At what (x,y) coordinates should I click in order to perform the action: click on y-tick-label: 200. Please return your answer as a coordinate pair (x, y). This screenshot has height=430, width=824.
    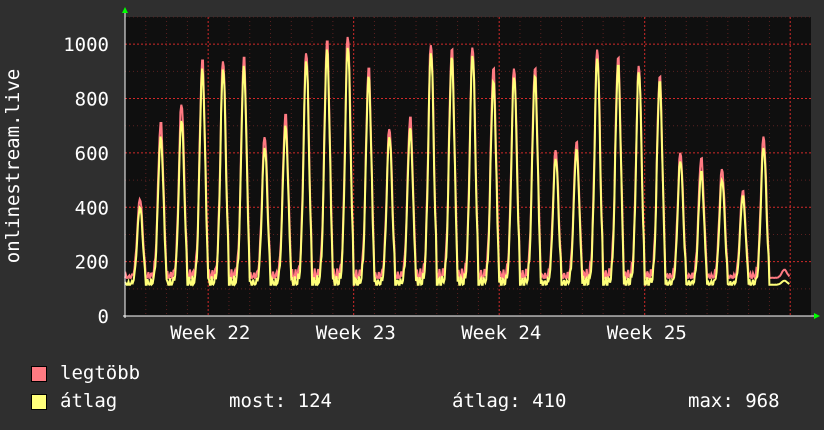
    Looking at the image, I should click on (92, 263).